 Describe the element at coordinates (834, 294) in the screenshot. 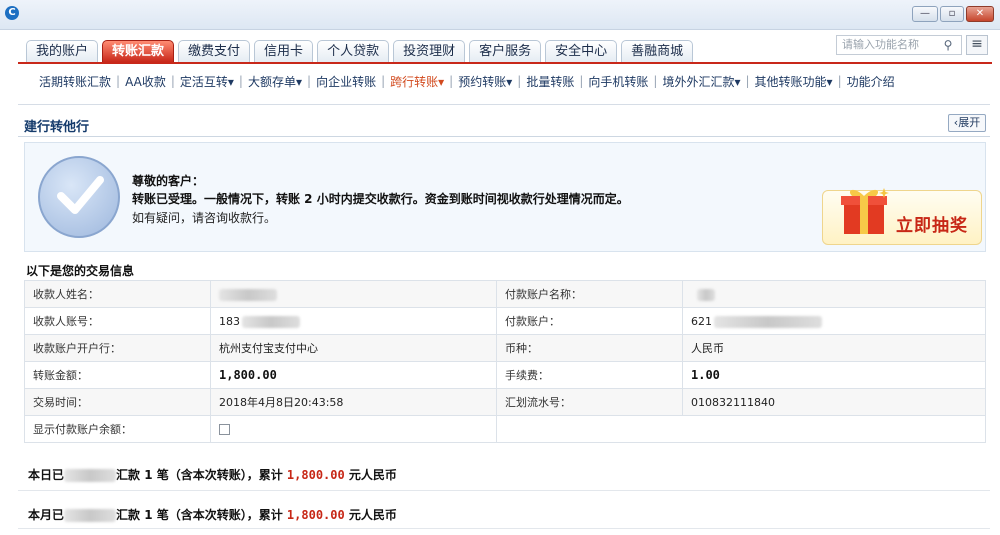

I see `payer-name-value` at that location.